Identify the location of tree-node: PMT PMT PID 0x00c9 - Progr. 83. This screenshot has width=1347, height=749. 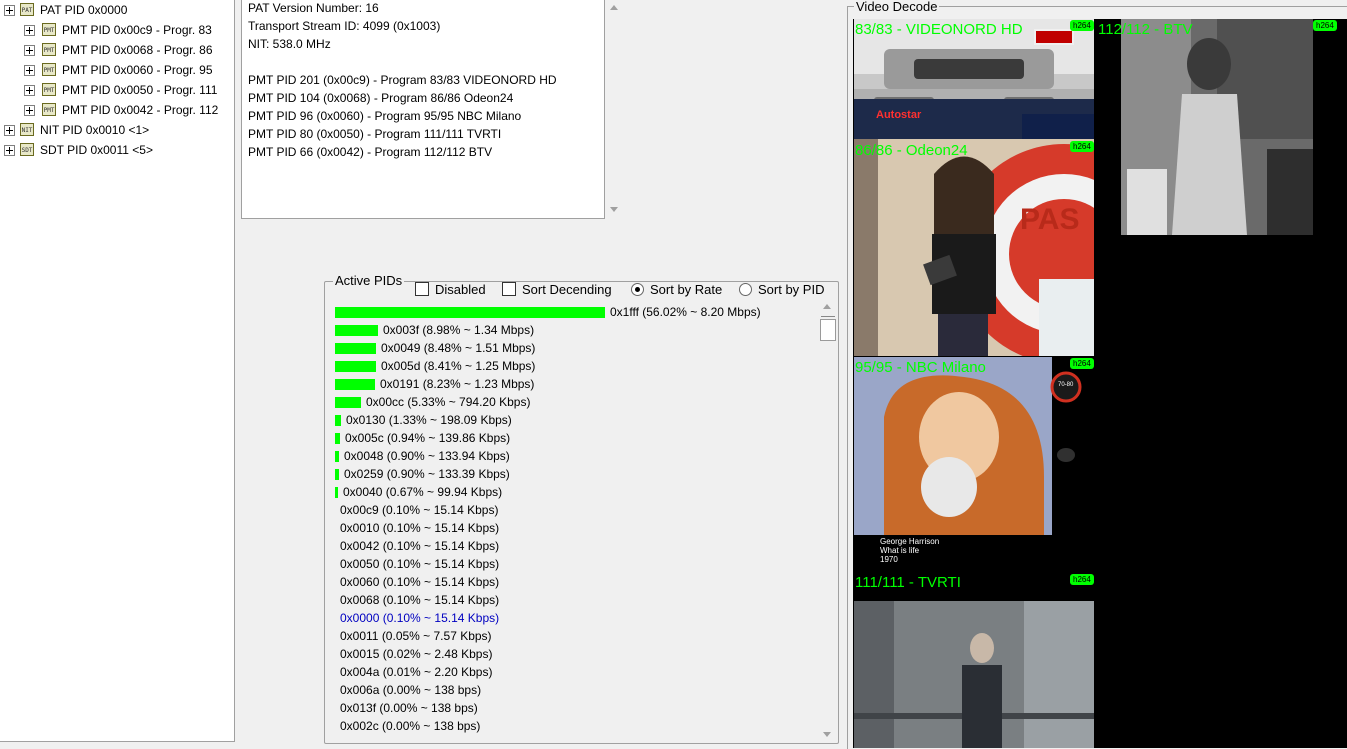
(117, 30).